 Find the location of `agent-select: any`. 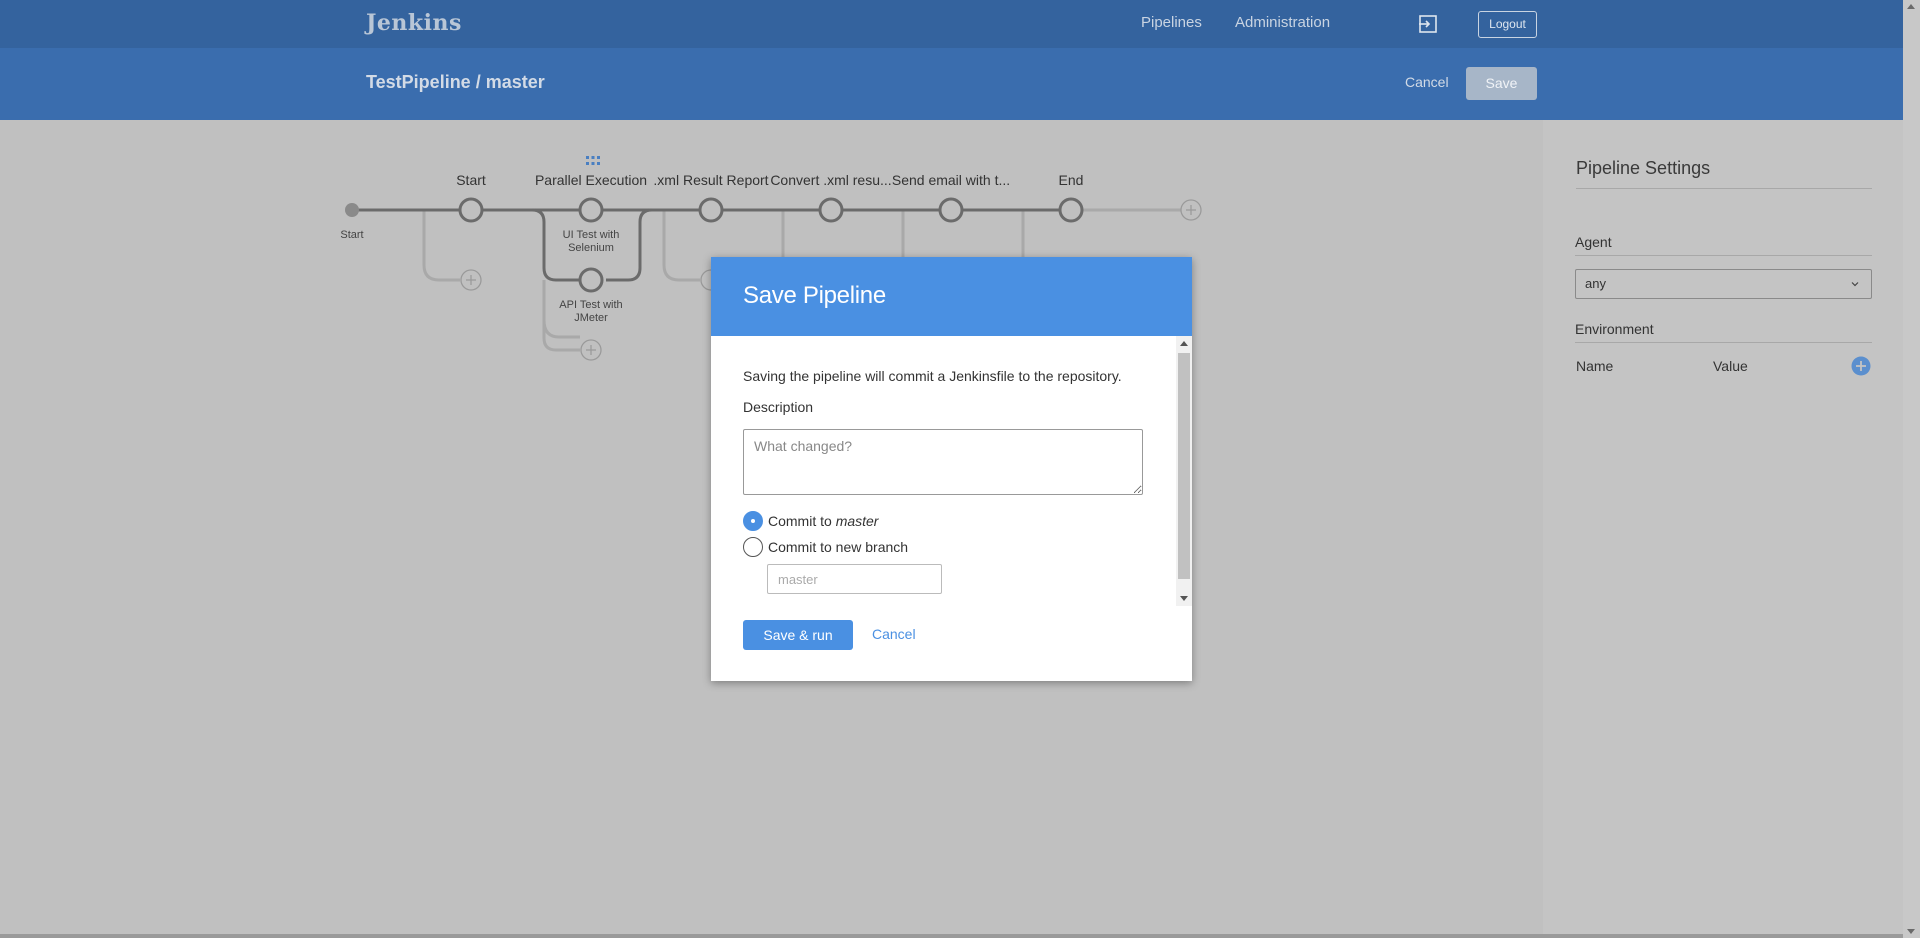

agent-select: any is located at coordinates (1723, 284).